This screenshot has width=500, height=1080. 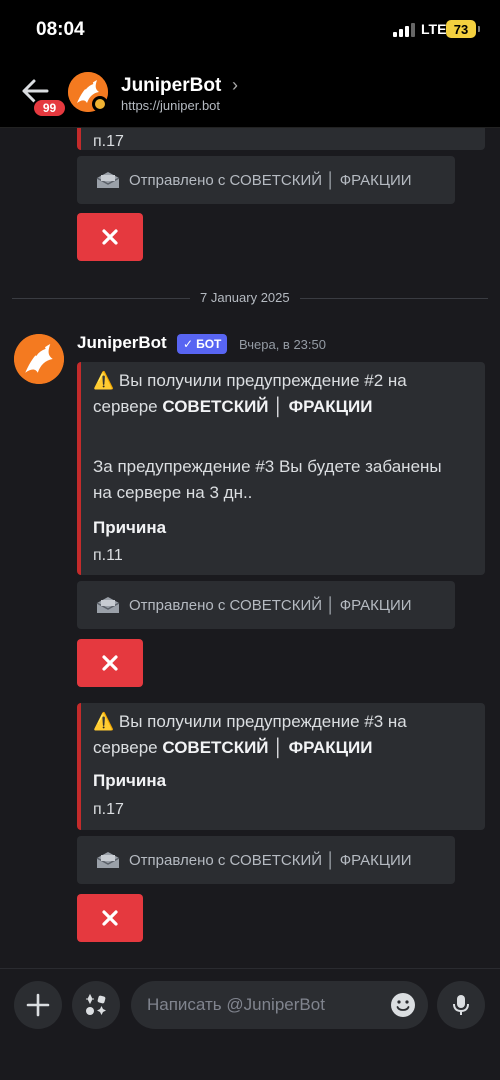 I want to click on voice-button, so click(x=461, y=1005).